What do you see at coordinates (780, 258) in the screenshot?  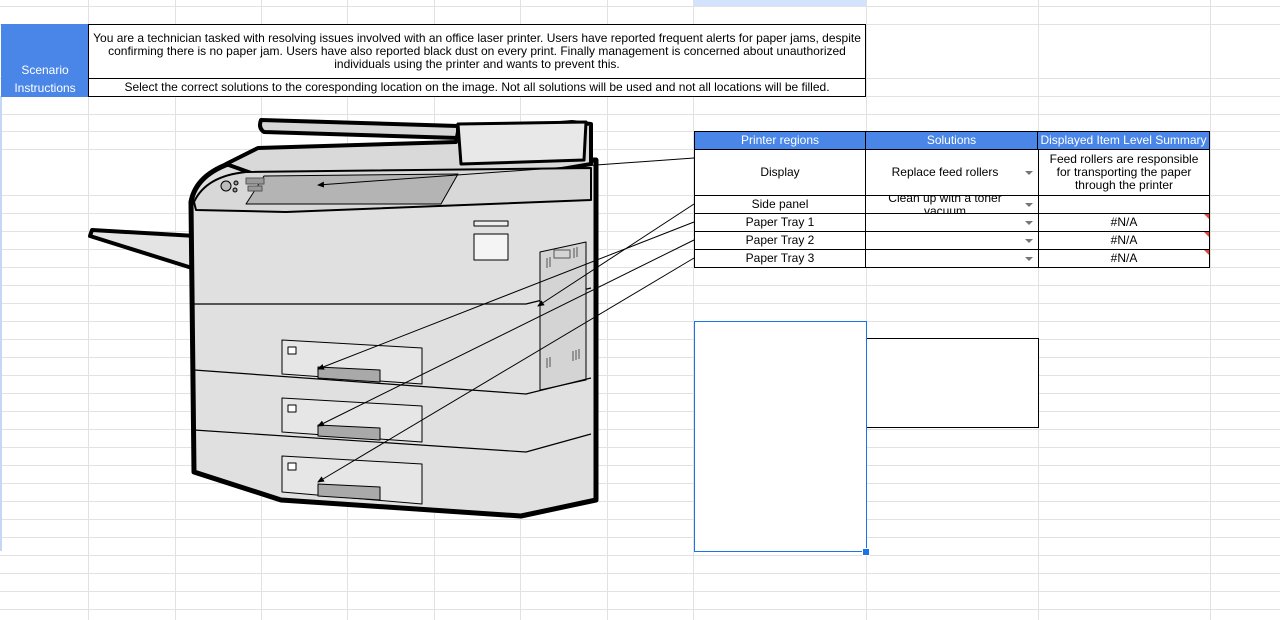 I see `region-cell-paper-tray-3: Paper Tray 3` at bounding box center [780, 258].